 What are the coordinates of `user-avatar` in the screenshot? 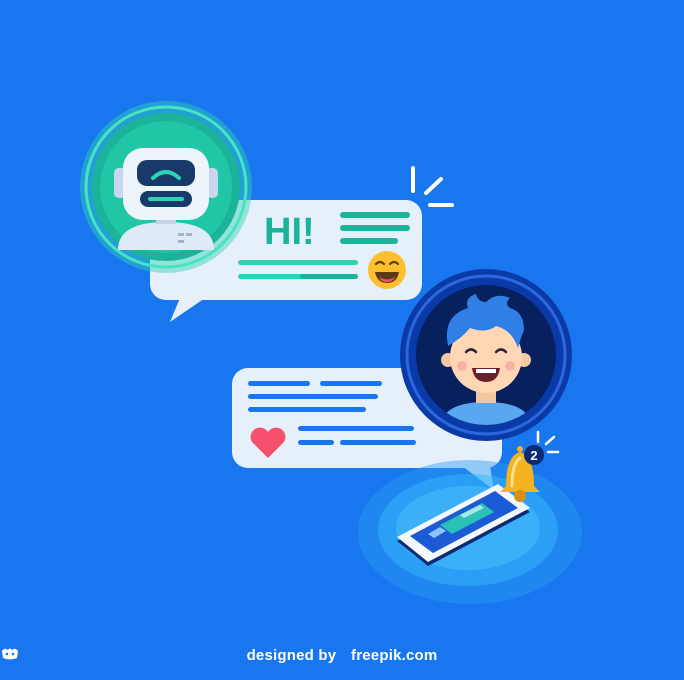 It's located at (486, 355).